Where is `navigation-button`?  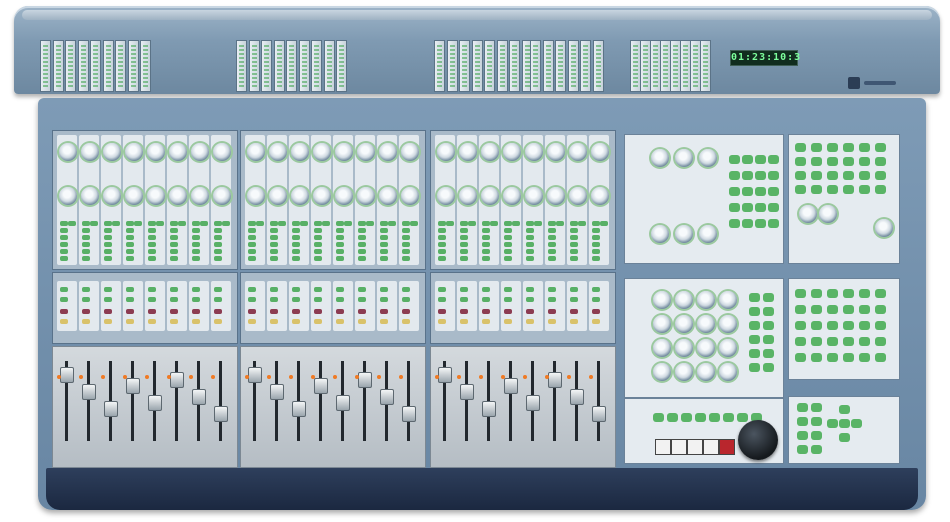 navigation-button is located at coordinates (844, 437).